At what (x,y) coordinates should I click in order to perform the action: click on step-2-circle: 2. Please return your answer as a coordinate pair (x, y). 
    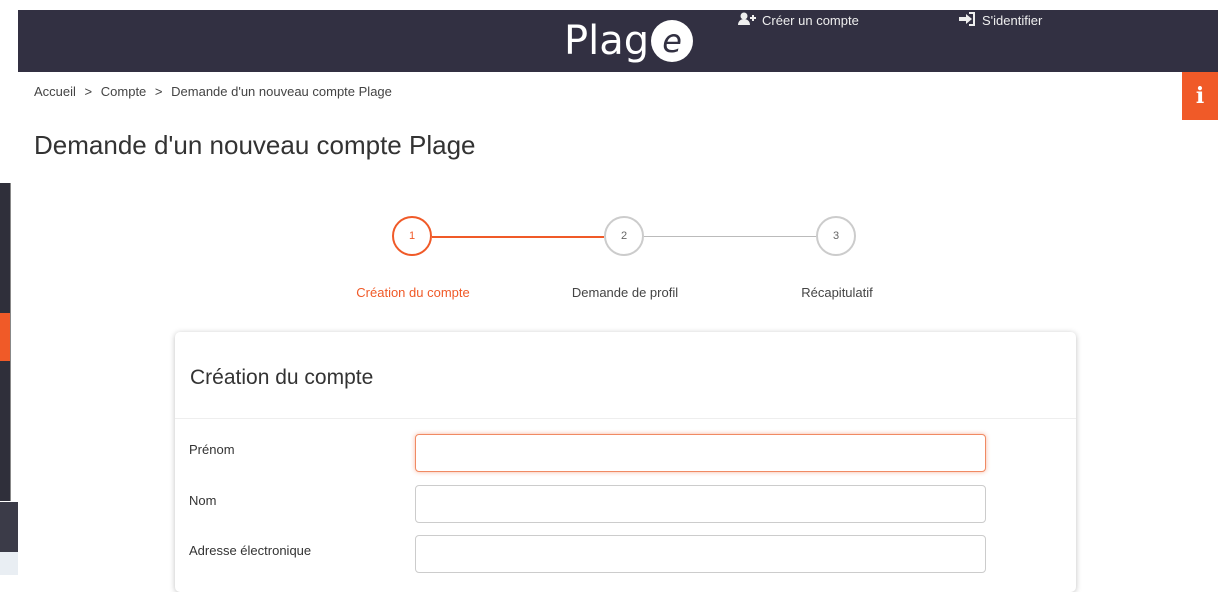
    Looking at the image, I should click on (624, 236).